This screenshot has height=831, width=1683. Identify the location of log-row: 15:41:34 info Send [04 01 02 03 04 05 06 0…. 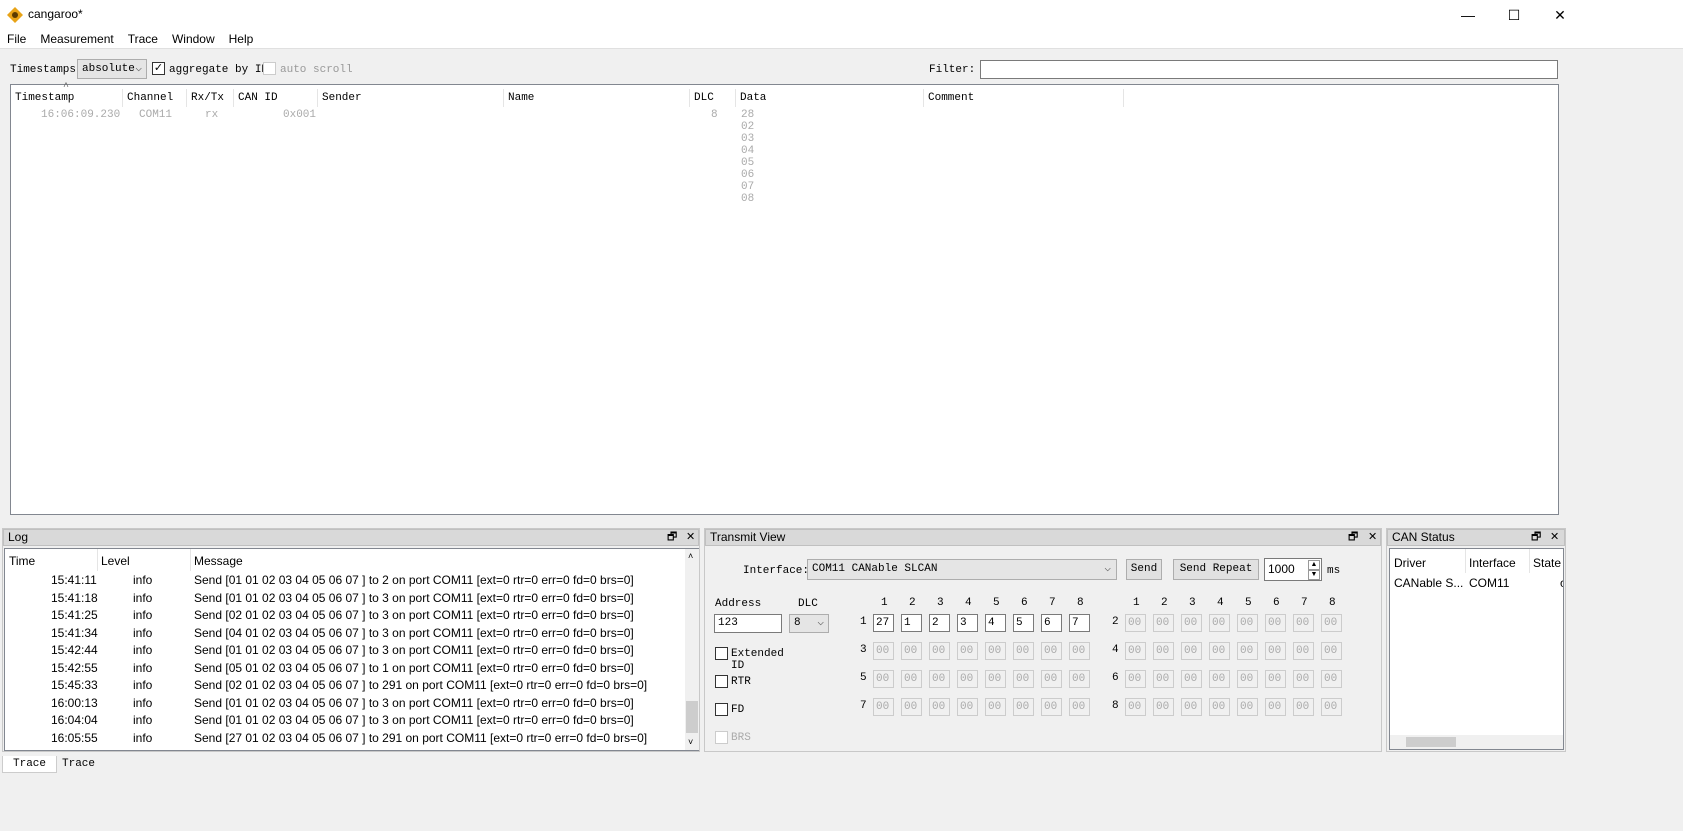
(350, 635).